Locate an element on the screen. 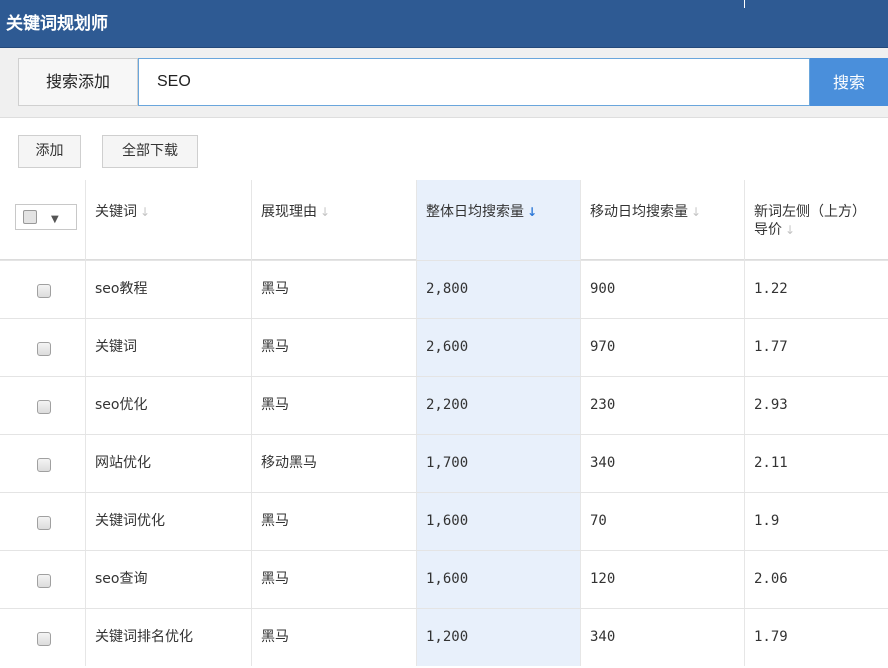  daily-mobile-cell: 230 is located at coordinates (663, 405).